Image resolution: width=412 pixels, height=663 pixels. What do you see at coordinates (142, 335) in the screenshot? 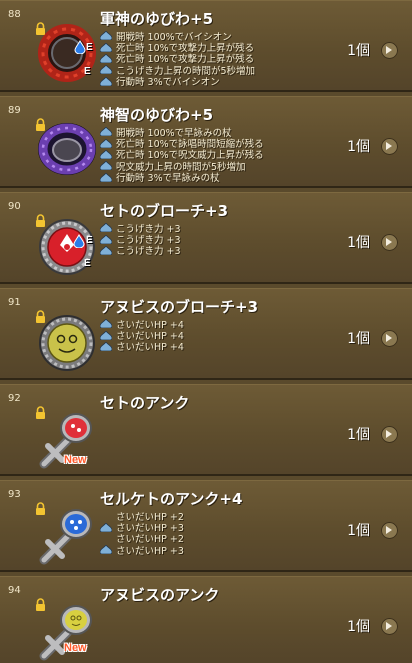
I see `item-details: さいだいHP +4 さいだいHP +4 さいだいHP +4` at bounding box center [142, 335].